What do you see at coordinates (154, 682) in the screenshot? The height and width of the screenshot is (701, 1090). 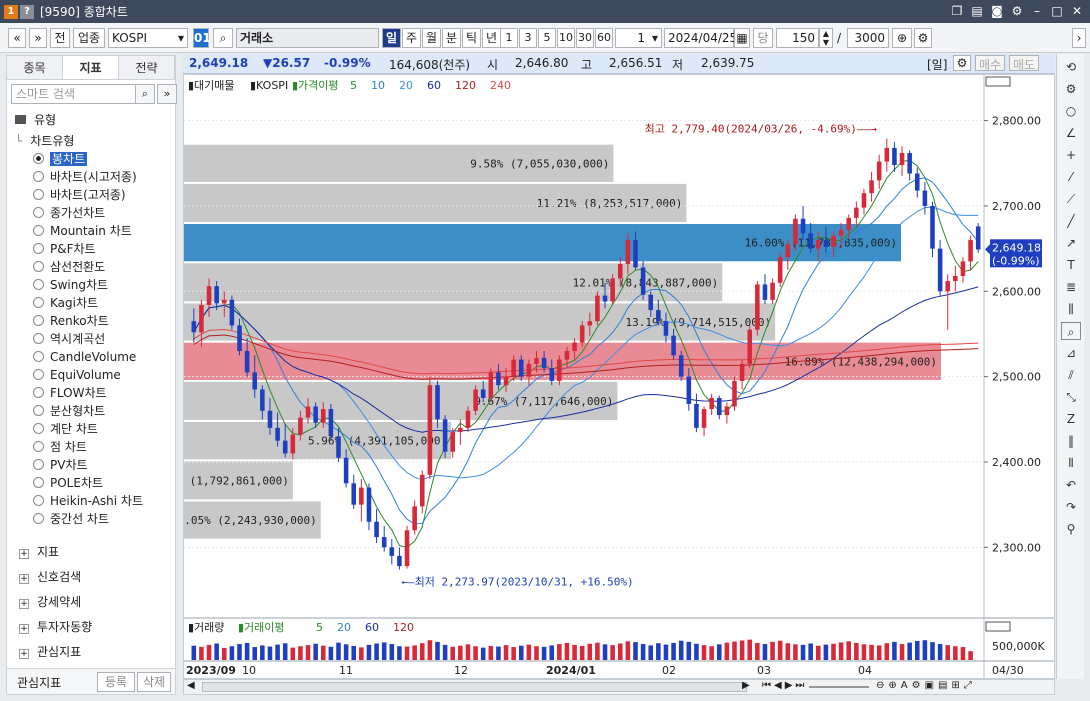 I see `delete-button: 삭제` at bounding box center [154, 682].